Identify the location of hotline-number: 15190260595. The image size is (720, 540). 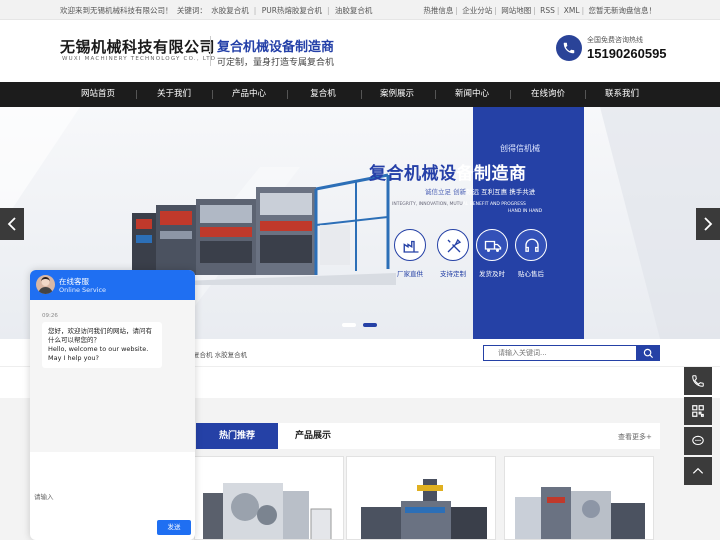
(627, 53).